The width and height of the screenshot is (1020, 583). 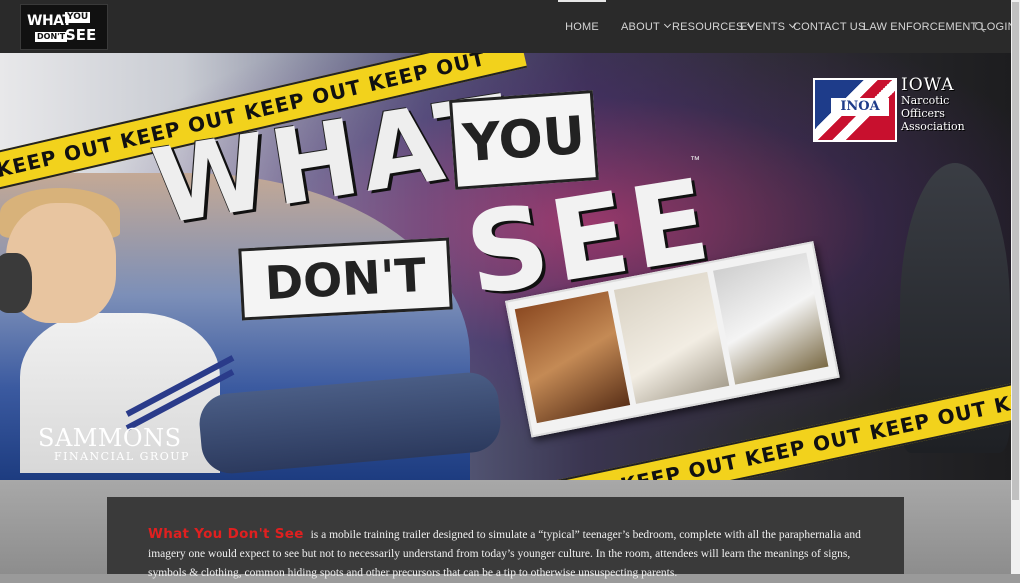 What do you see at coordinates (16, 283) in the screenshot?
I see `headphones` at bounding box center [16, 283].